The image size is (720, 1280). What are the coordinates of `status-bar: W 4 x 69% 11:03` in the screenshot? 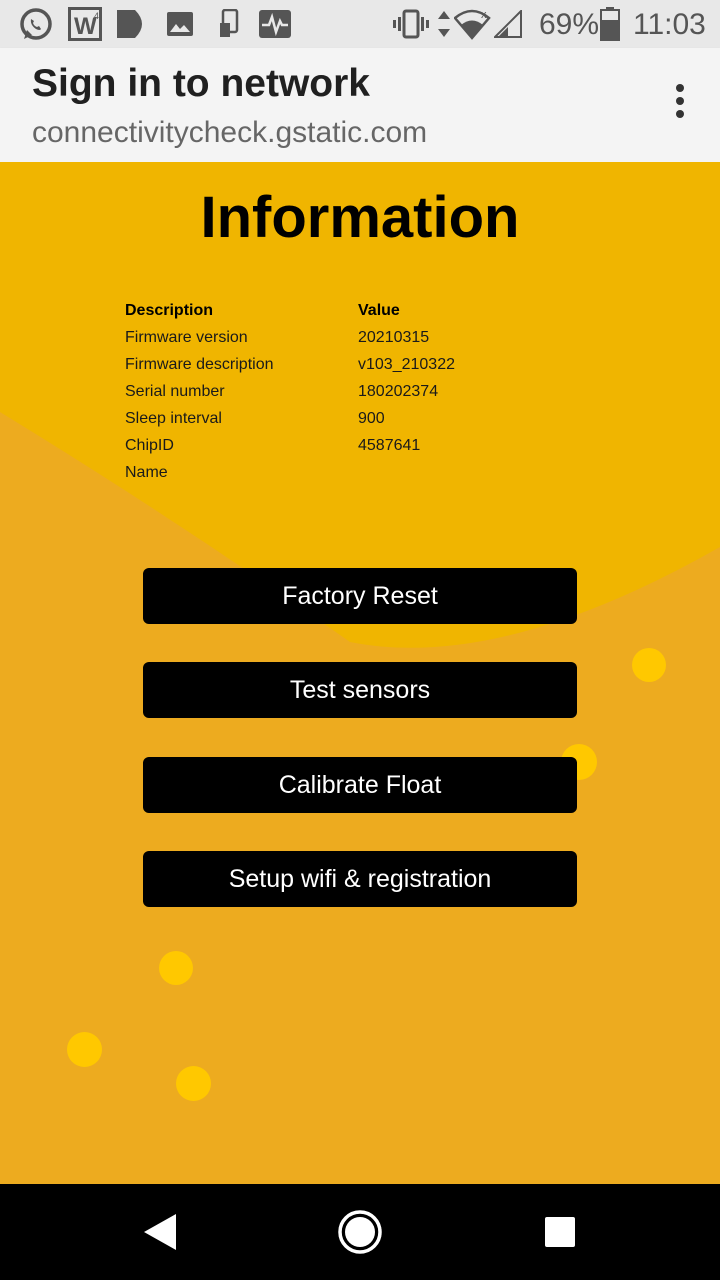 It's located at (360, 24).